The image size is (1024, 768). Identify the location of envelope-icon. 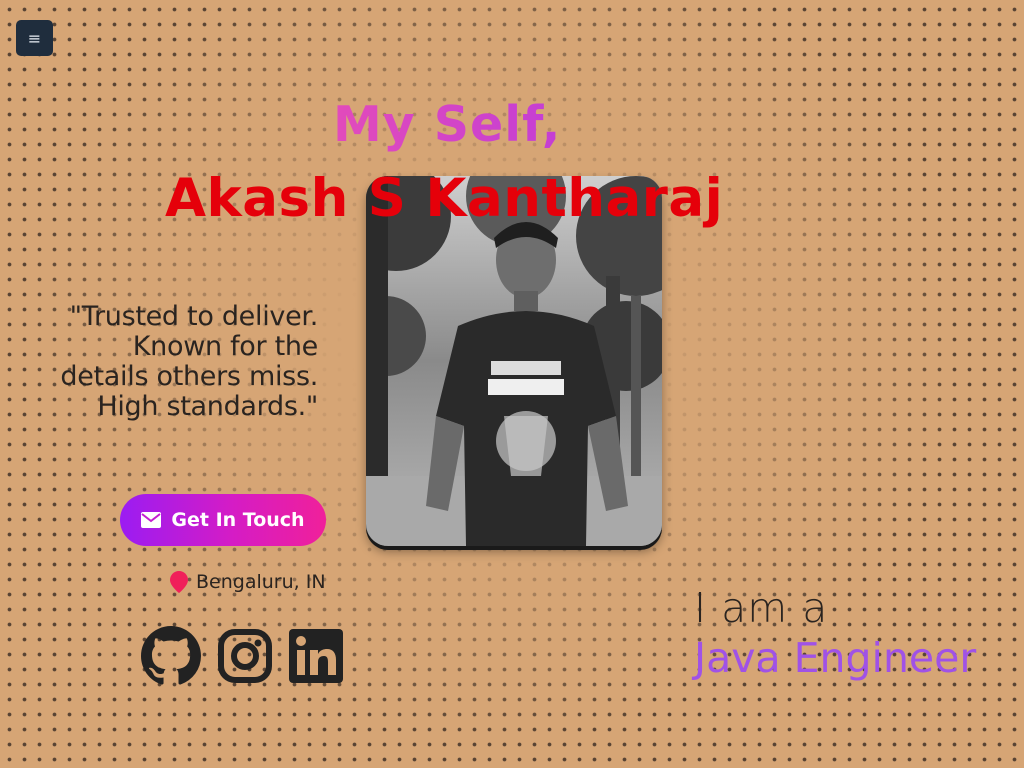
(151, 520).